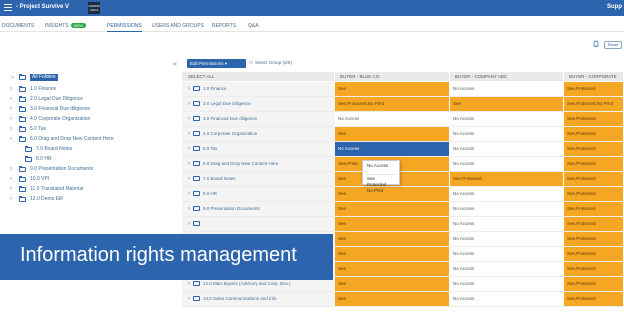 This screenshot has width=624, height=314. Describe the element at coordinates (18, 26) in the screenshot. I see `tab-documents: DOCUMENTS` at that location.